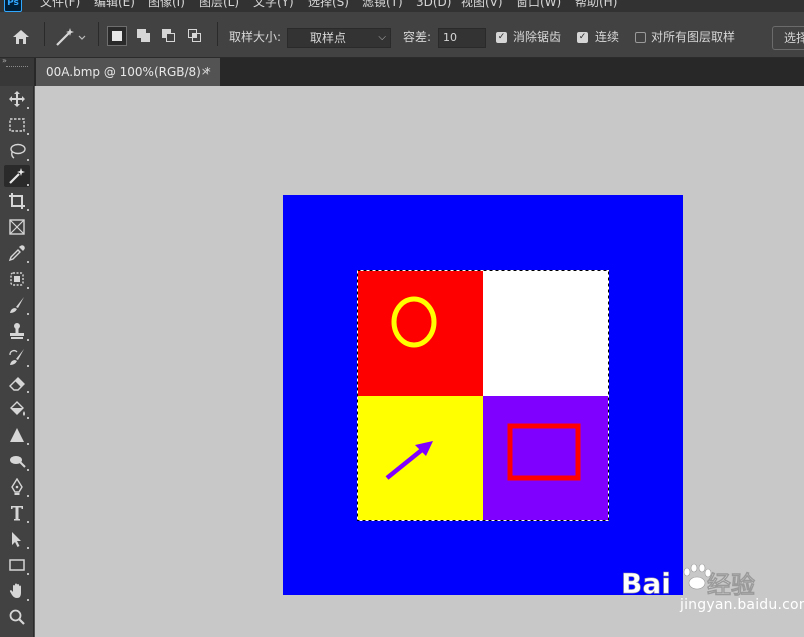  I want to click on type-tool, so click(17, 513).